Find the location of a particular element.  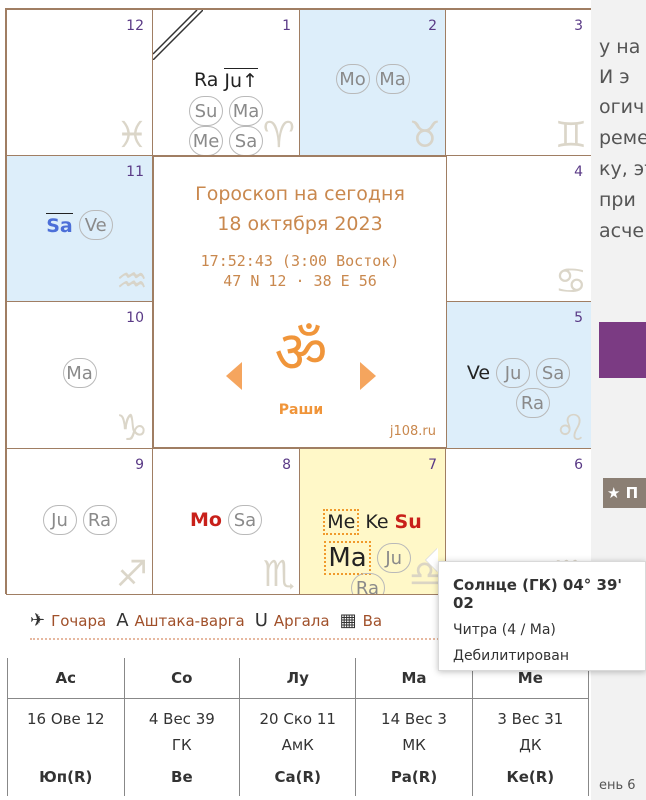

letter-a-icon: A is located at coordinates (122, 620).